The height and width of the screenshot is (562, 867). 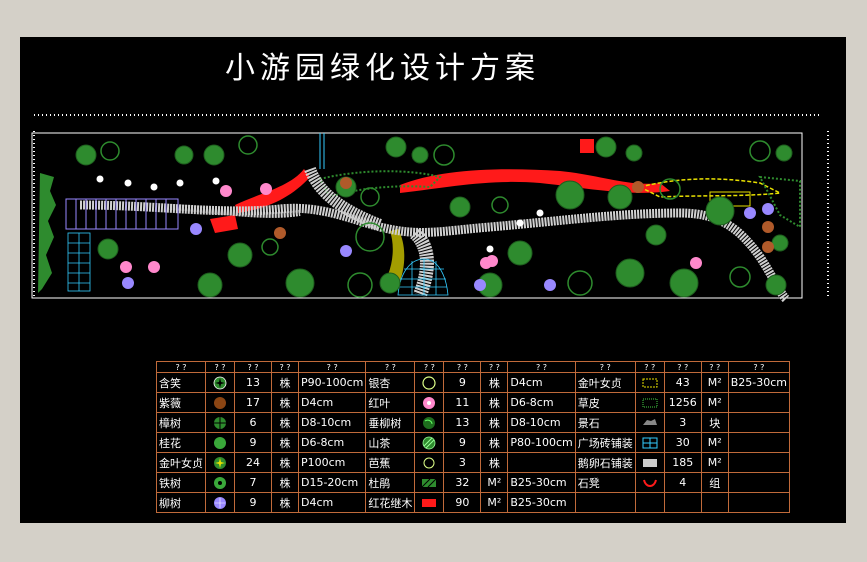 What do you see at coordinates (473, 402) in the screenshot?
I see `legend-row: 紫薇 17 株 D4cm 红叶 11 株 D6-8cm 草皮 1256 M²` at bounding box center [473, 402].